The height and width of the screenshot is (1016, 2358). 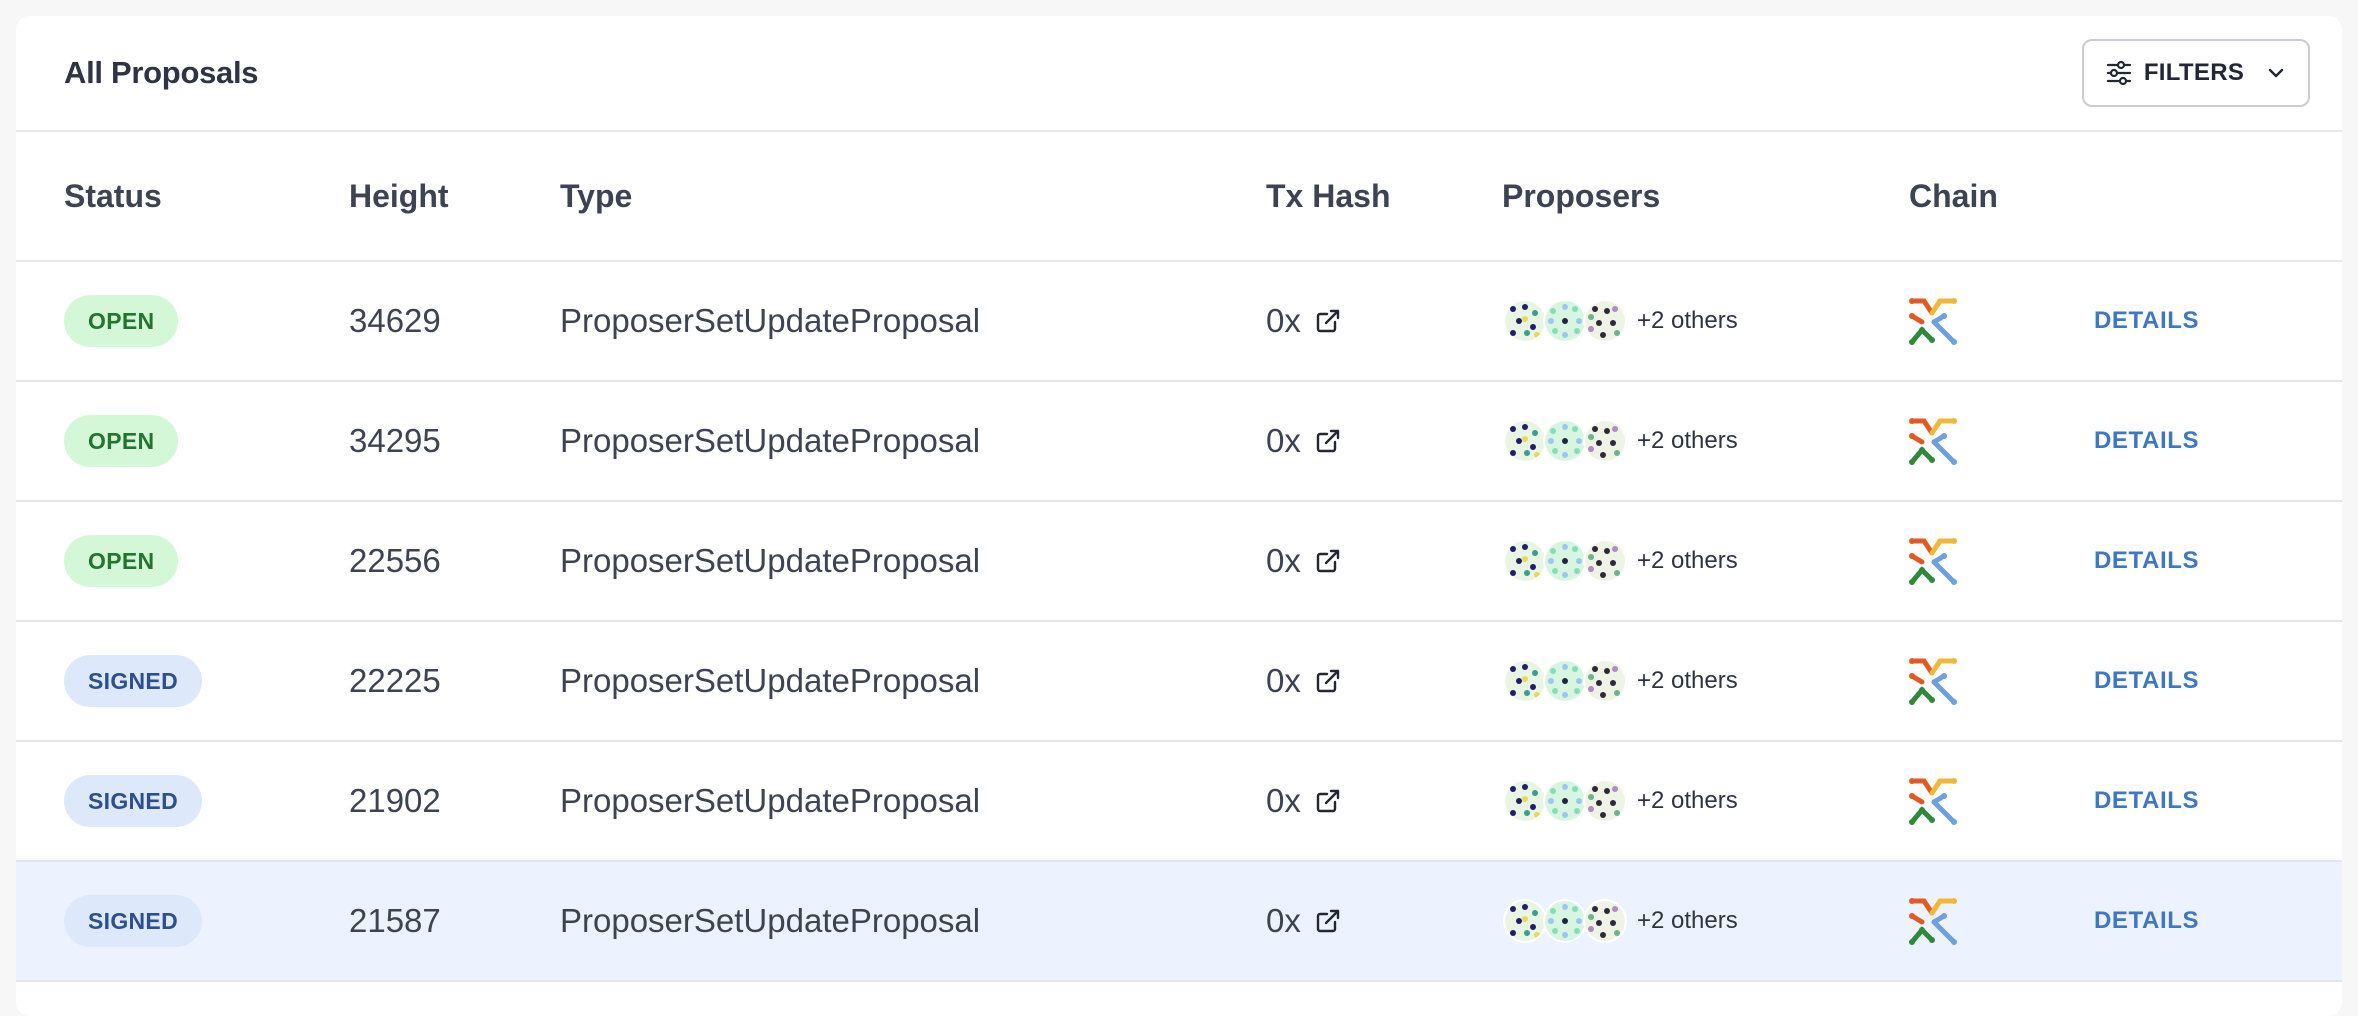 I want to click on chevron-down-icon, so click(x=2276, y=73).